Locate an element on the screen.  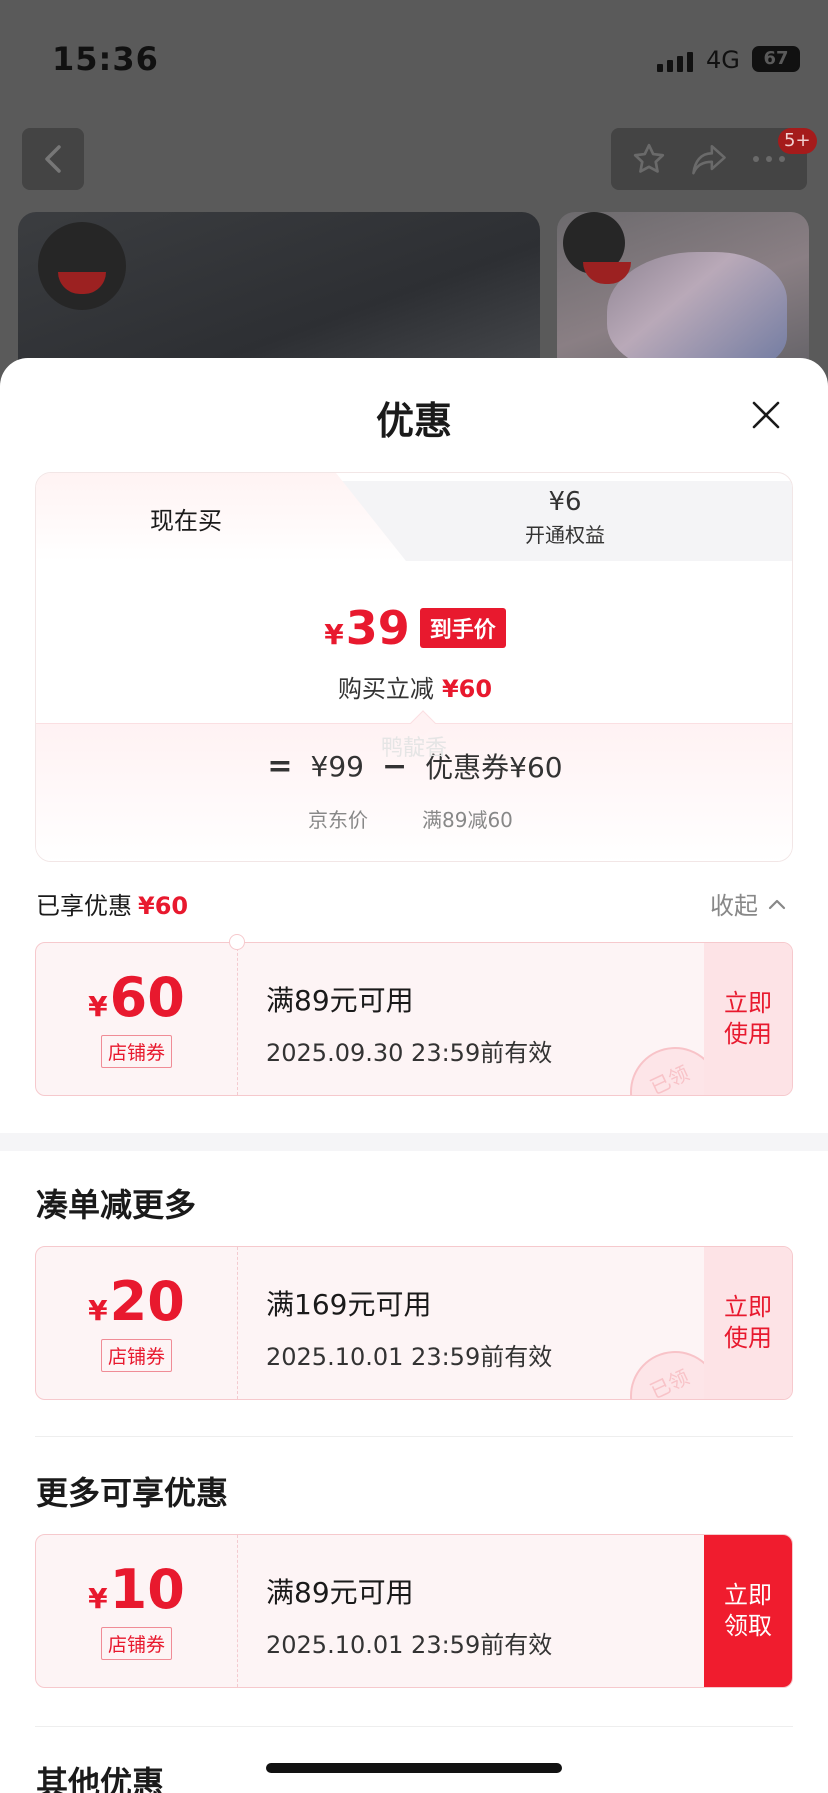
chevron-up-icon is located at coordinates (777, 904).